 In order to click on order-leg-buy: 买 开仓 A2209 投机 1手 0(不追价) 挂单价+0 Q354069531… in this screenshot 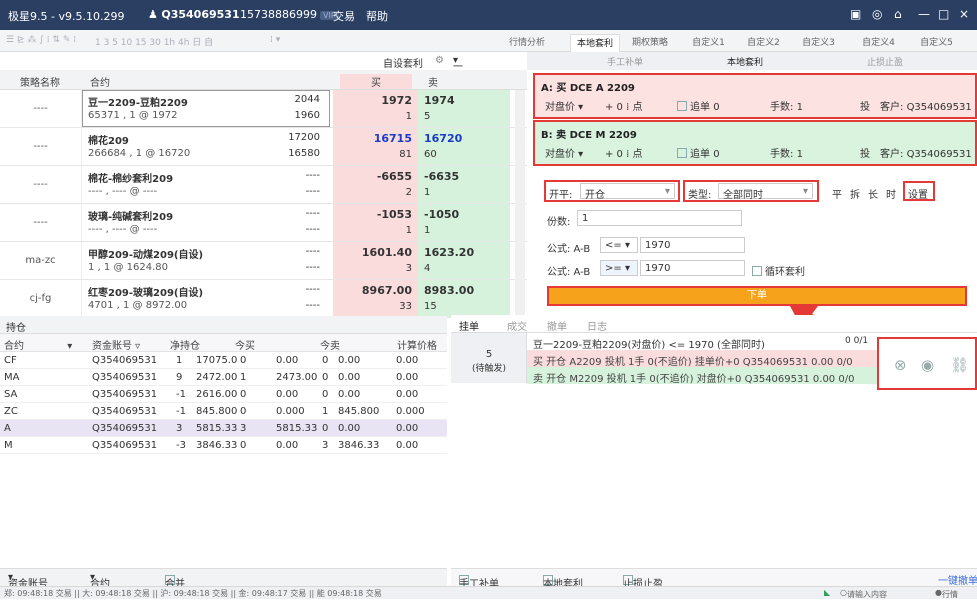, I will do `click(702, 358)`.